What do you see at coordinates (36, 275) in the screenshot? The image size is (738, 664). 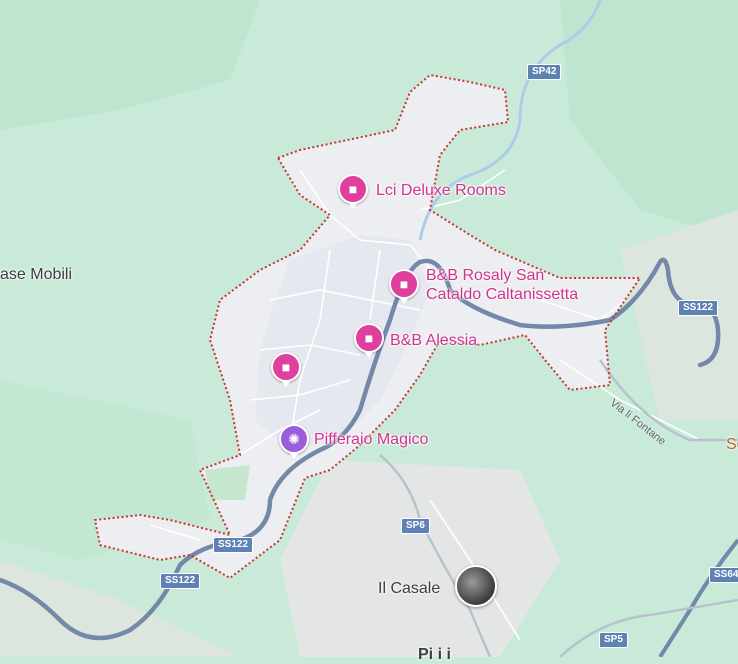 I see `place-label-mobili: ase Mobili` at bounding box center [36, 275].